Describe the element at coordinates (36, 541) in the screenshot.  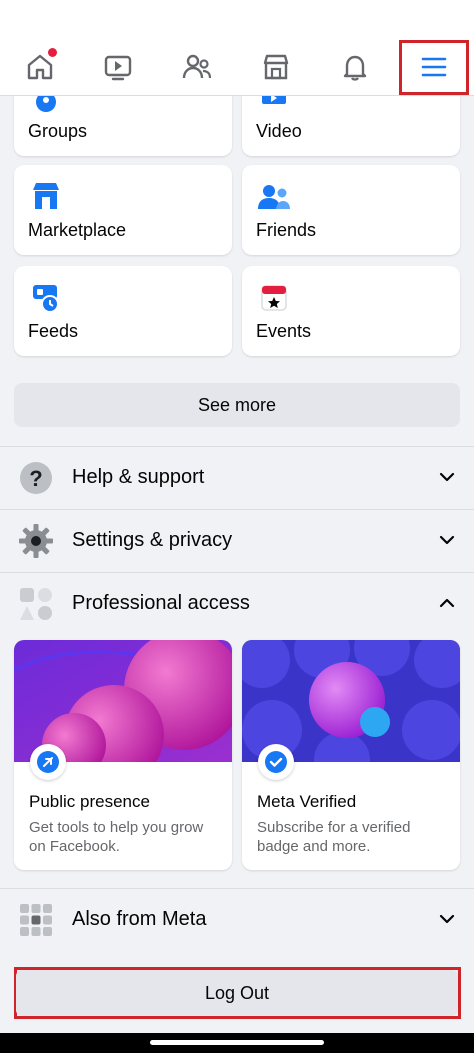
I see `gear-icon` at that location.